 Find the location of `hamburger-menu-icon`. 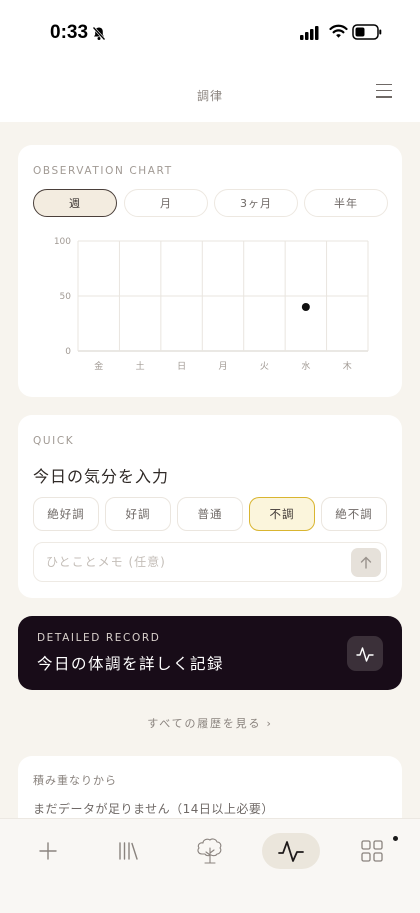

hamburger-menu-icon is located at coordinates (384, 91).